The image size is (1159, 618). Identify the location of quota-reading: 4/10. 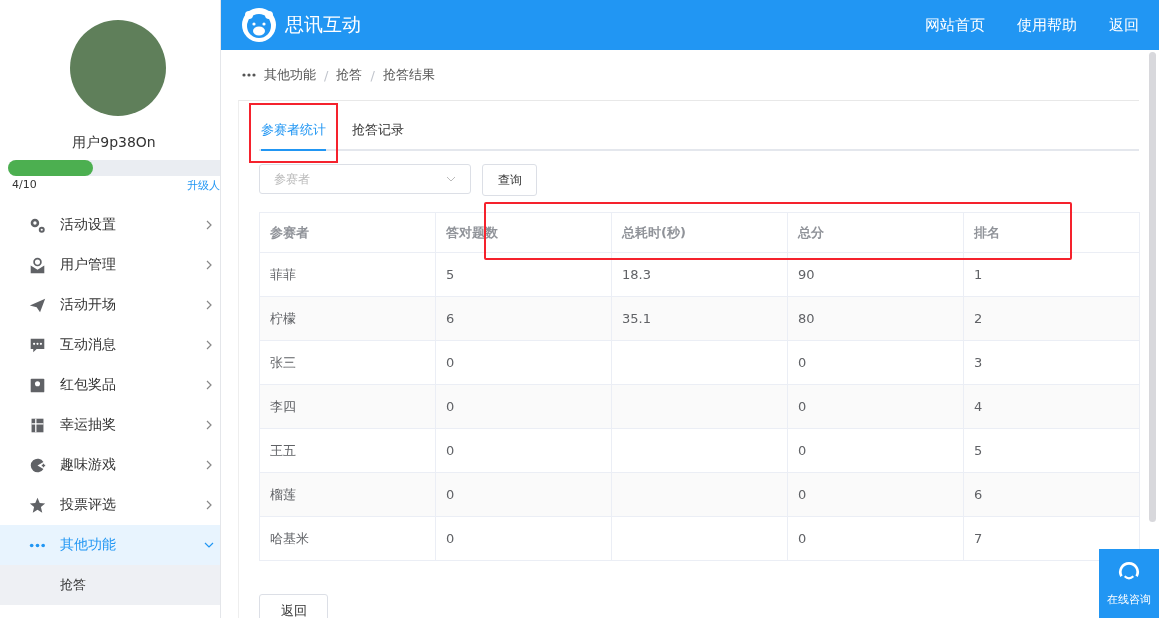
(24, 185).